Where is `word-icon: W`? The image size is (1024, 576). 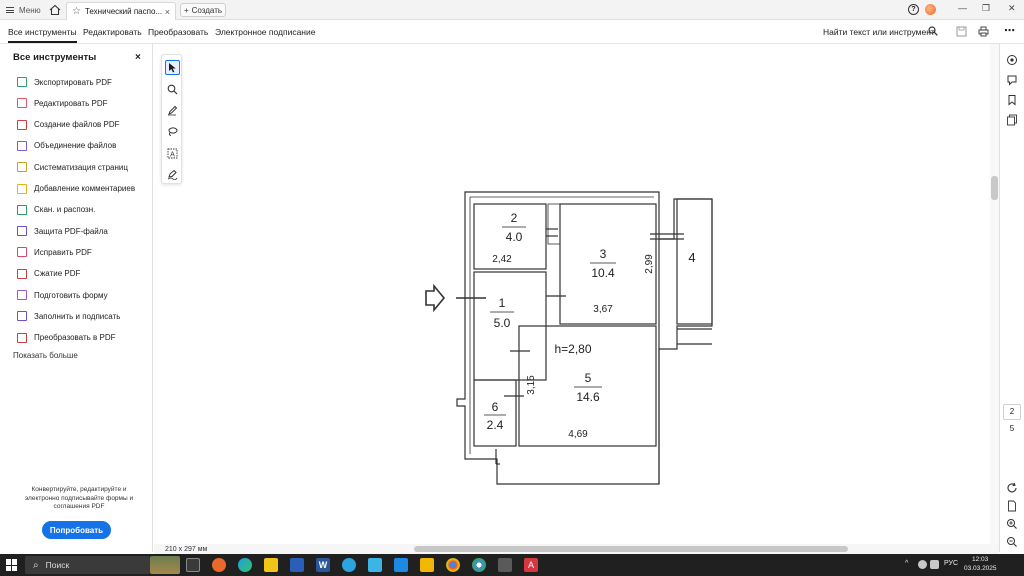
word-icon: W is located at coordinates (323, 565).